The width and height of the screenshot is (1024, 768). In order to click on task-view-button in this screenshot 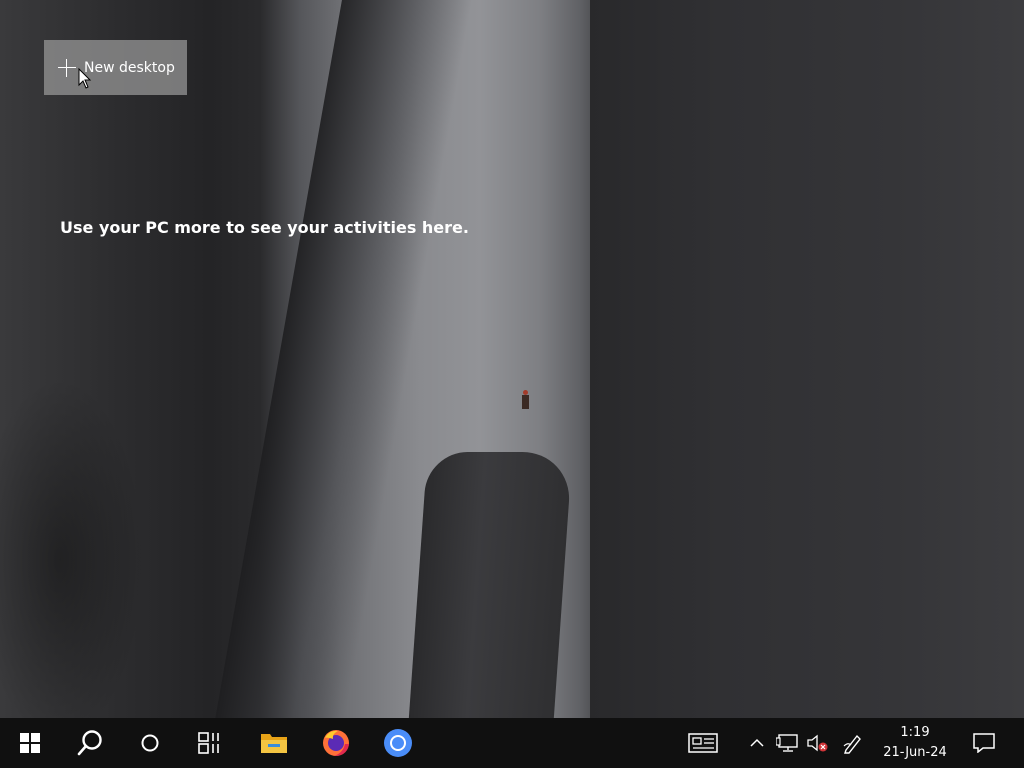, I will do `click(210, 743)`.